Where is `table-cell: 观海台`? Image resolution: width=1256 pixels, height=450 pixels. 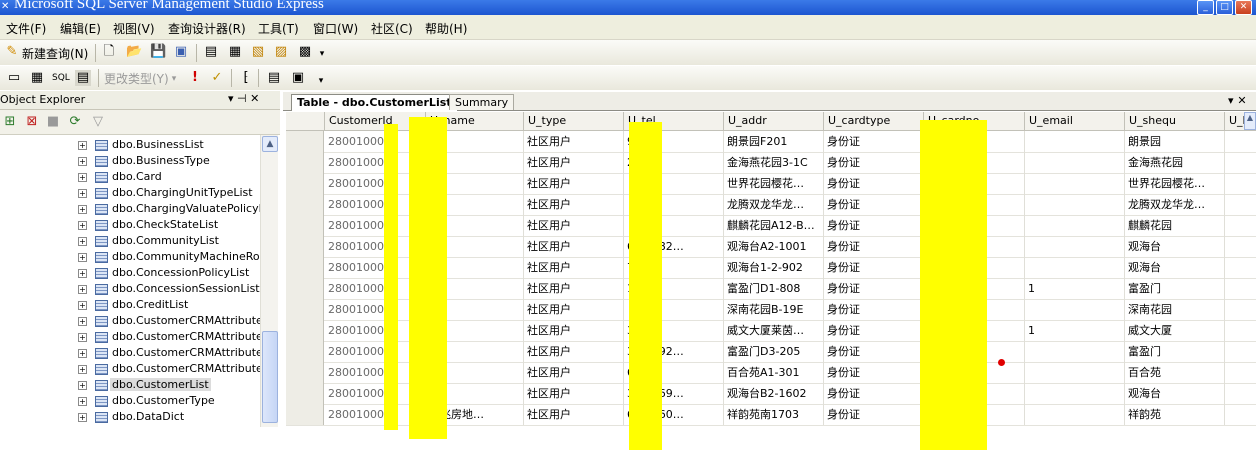
table-cell: 观海台 is located at coordinates (1175, 393).